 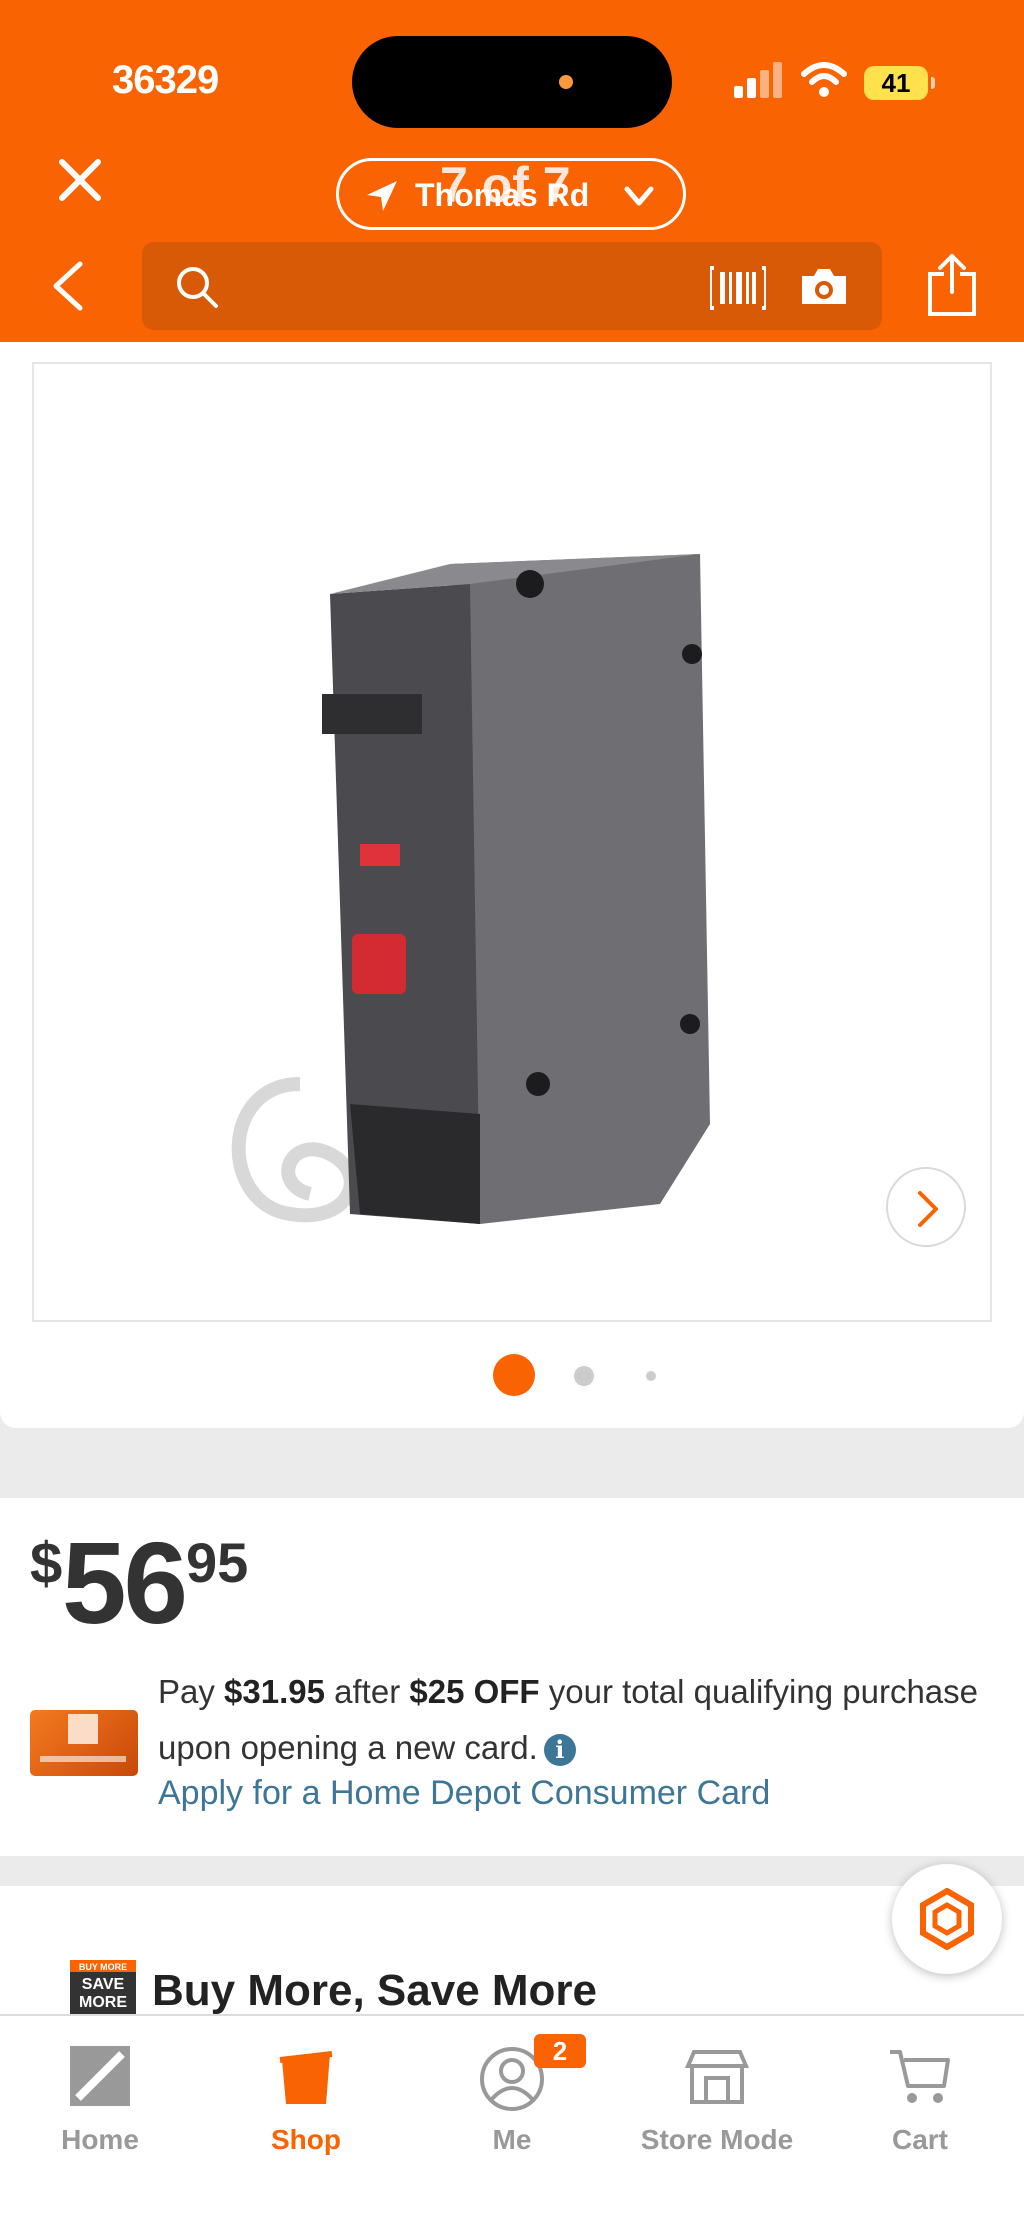 What do you see at coordinates (464, 1793) in the screenshot?
I see `apply-card-link: Apply for a Home Depot Consumer Card` at bounding box center [464, 1793].